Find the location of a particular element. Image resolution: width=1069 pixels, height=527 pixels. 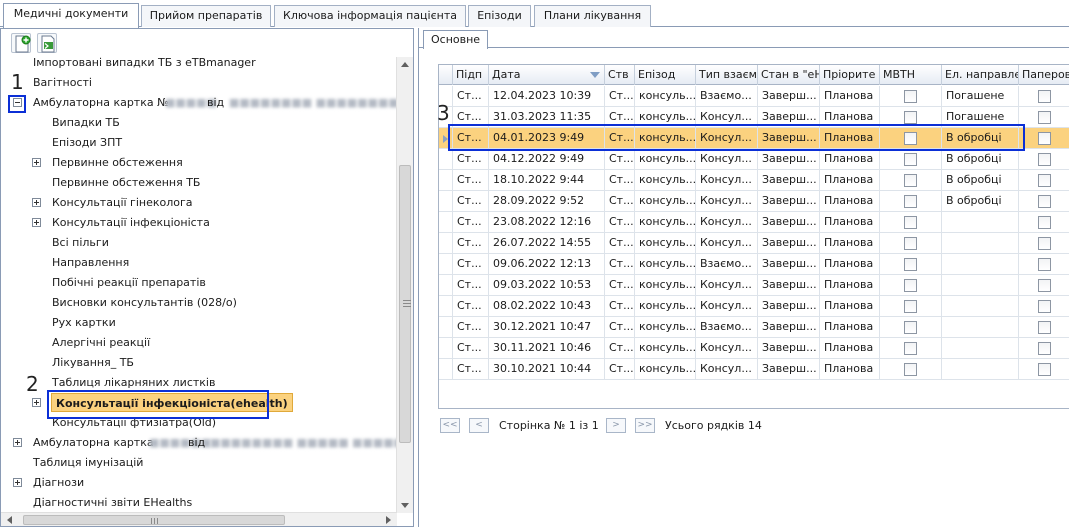

first-page-button: << is located at coordinates (450, 425).